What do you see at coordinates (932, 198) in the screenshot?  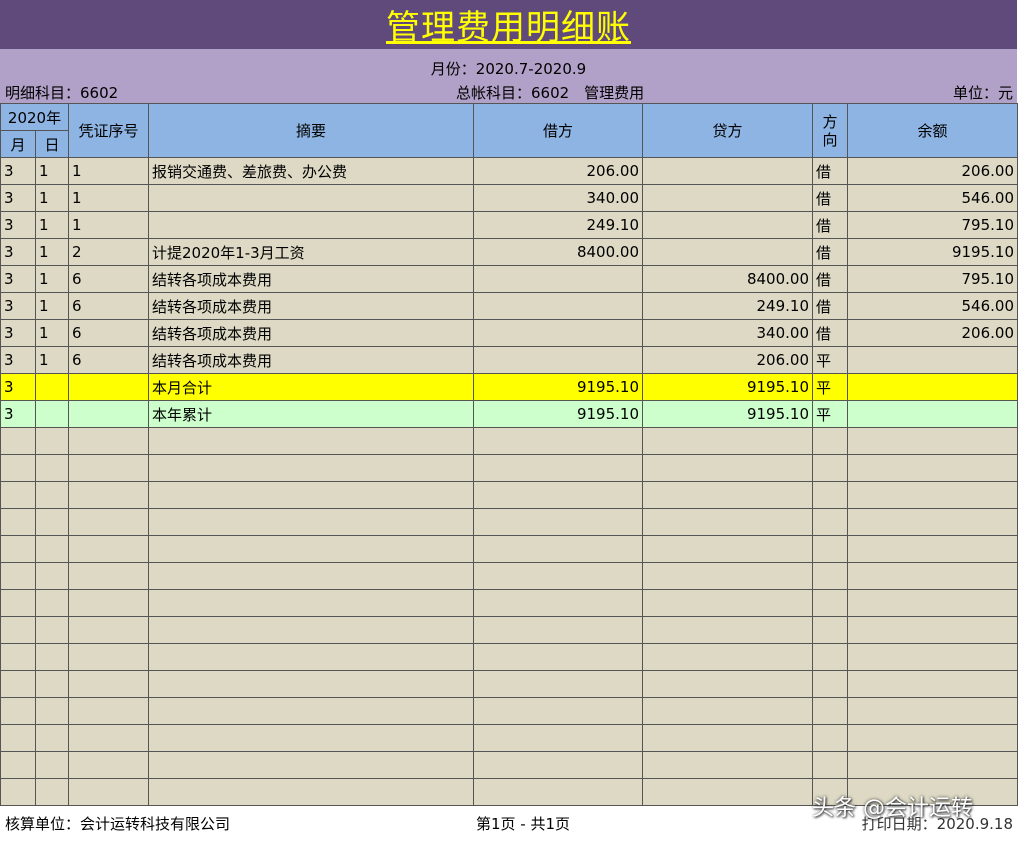 I see `balance-cell: 546.00` at bounding box center [932, 198].